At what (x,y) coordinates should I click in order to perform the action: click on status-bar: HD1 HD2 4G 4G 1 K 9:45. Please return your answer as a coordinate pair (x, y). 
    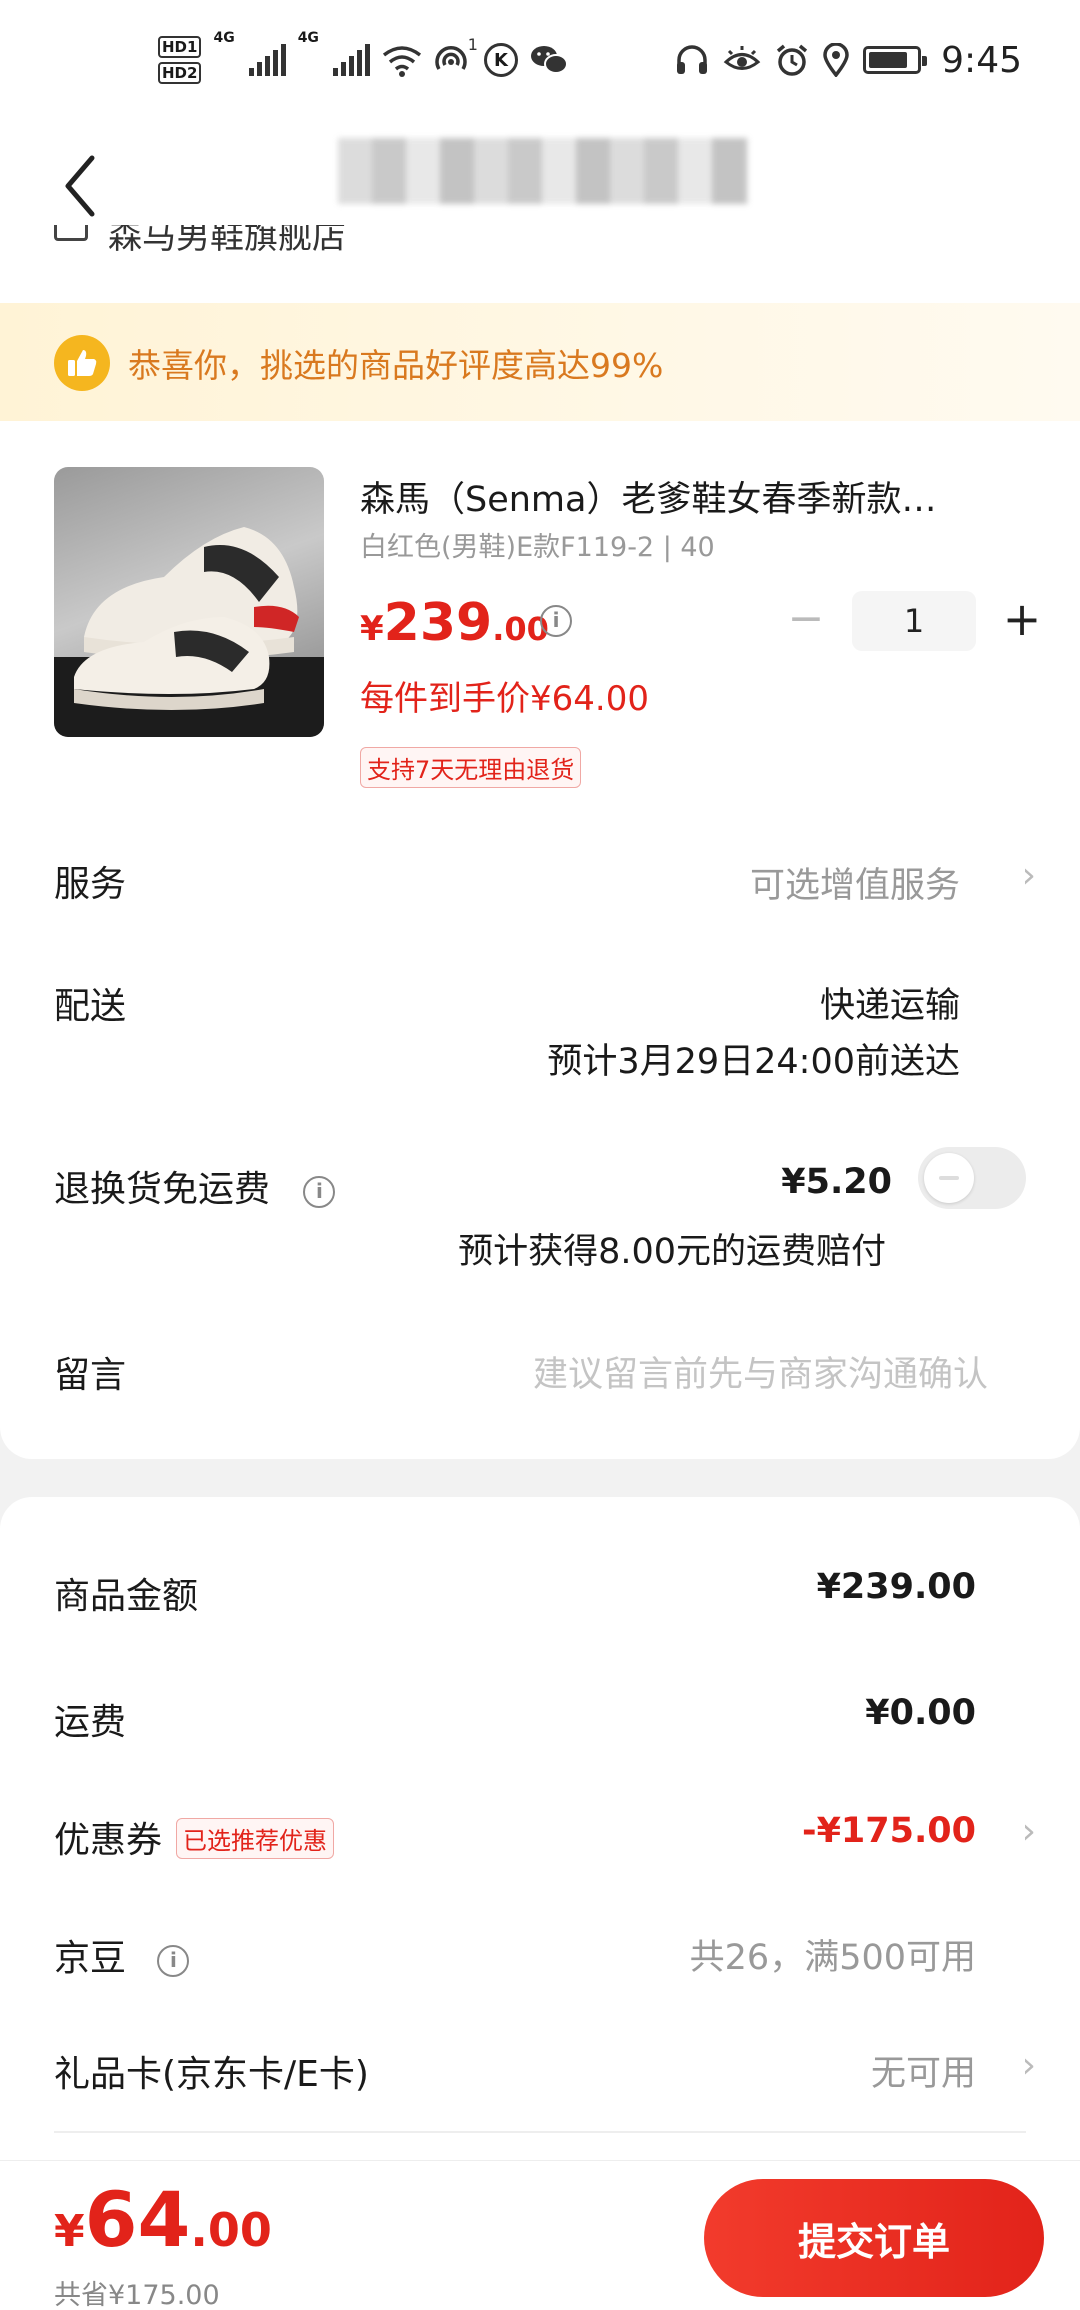
    Looking at the image, I should click on (540, 60).